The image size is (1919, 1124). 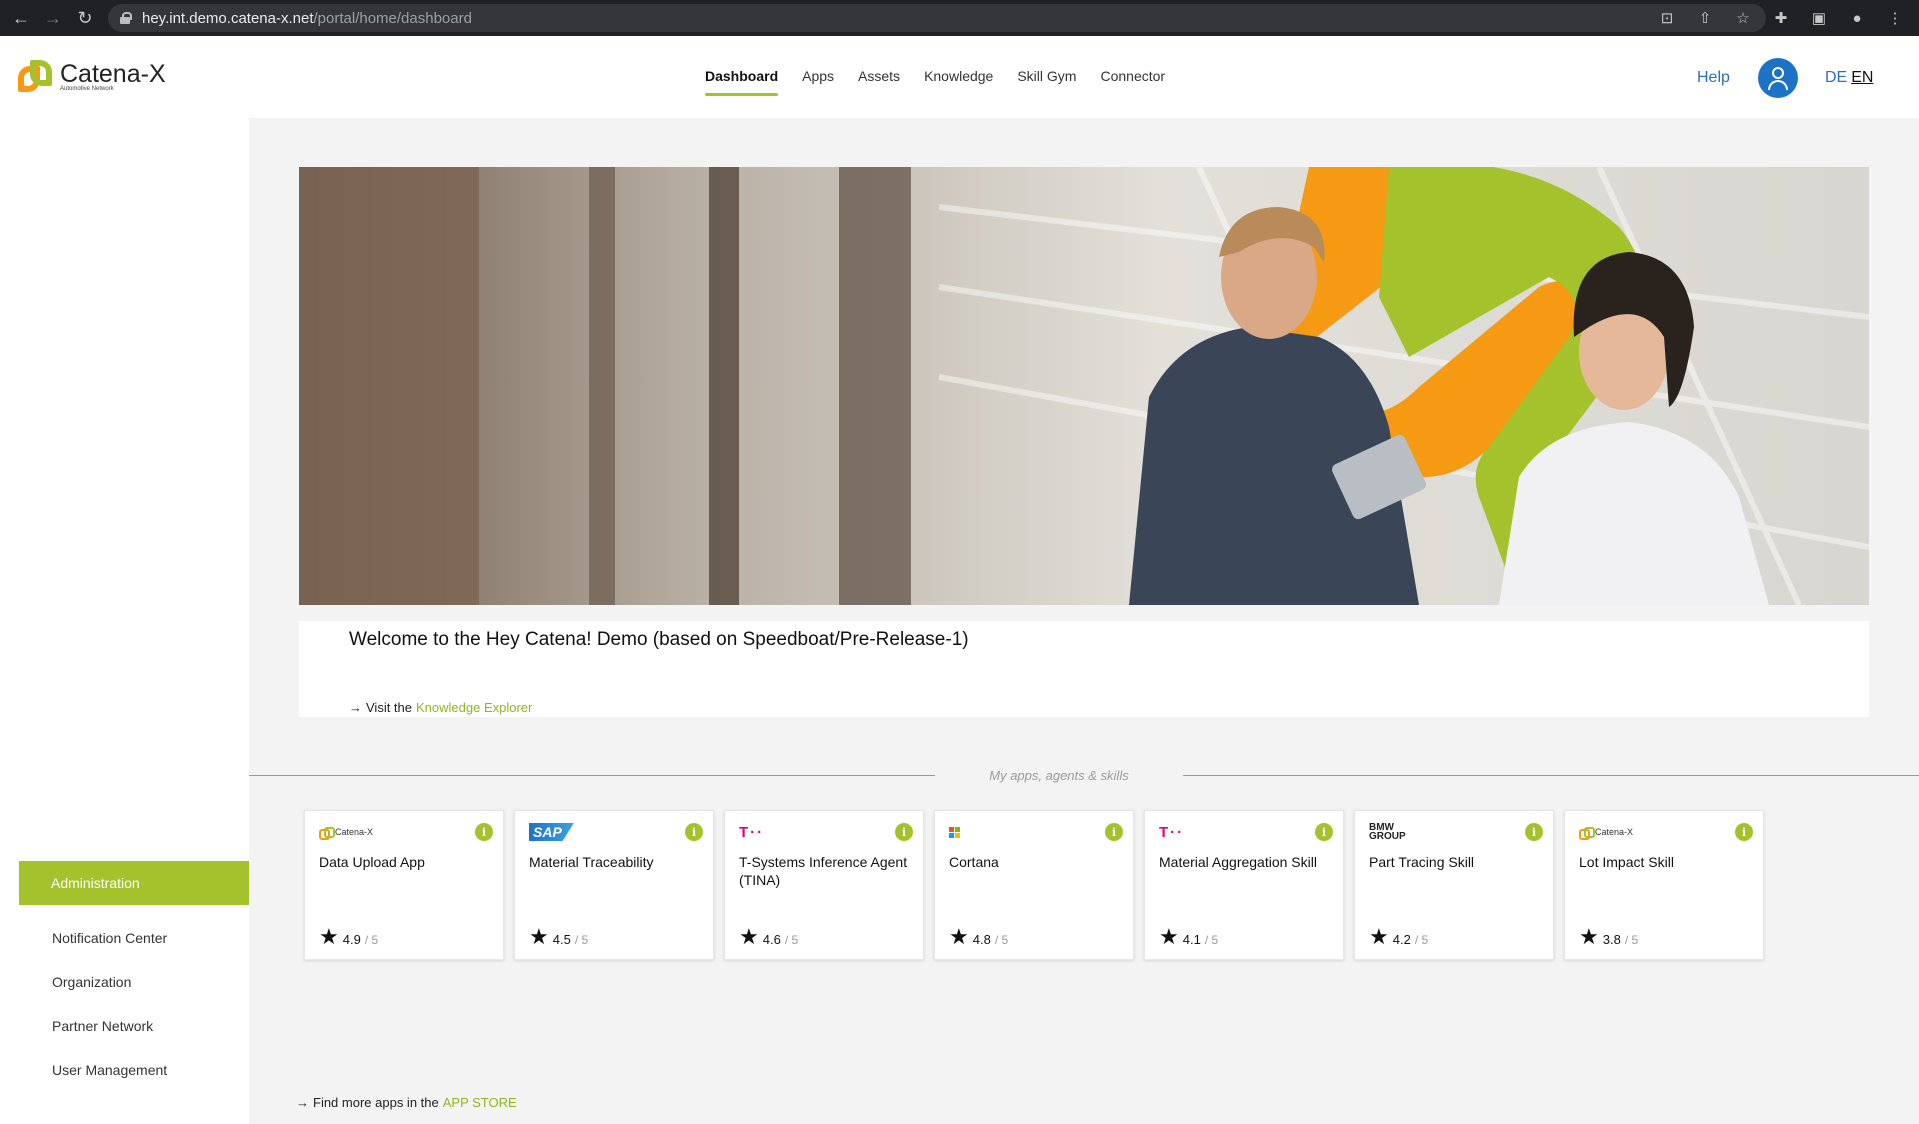 I want to click on nav-skill-gym: Skill Gym, so click(x=1046, y=82).